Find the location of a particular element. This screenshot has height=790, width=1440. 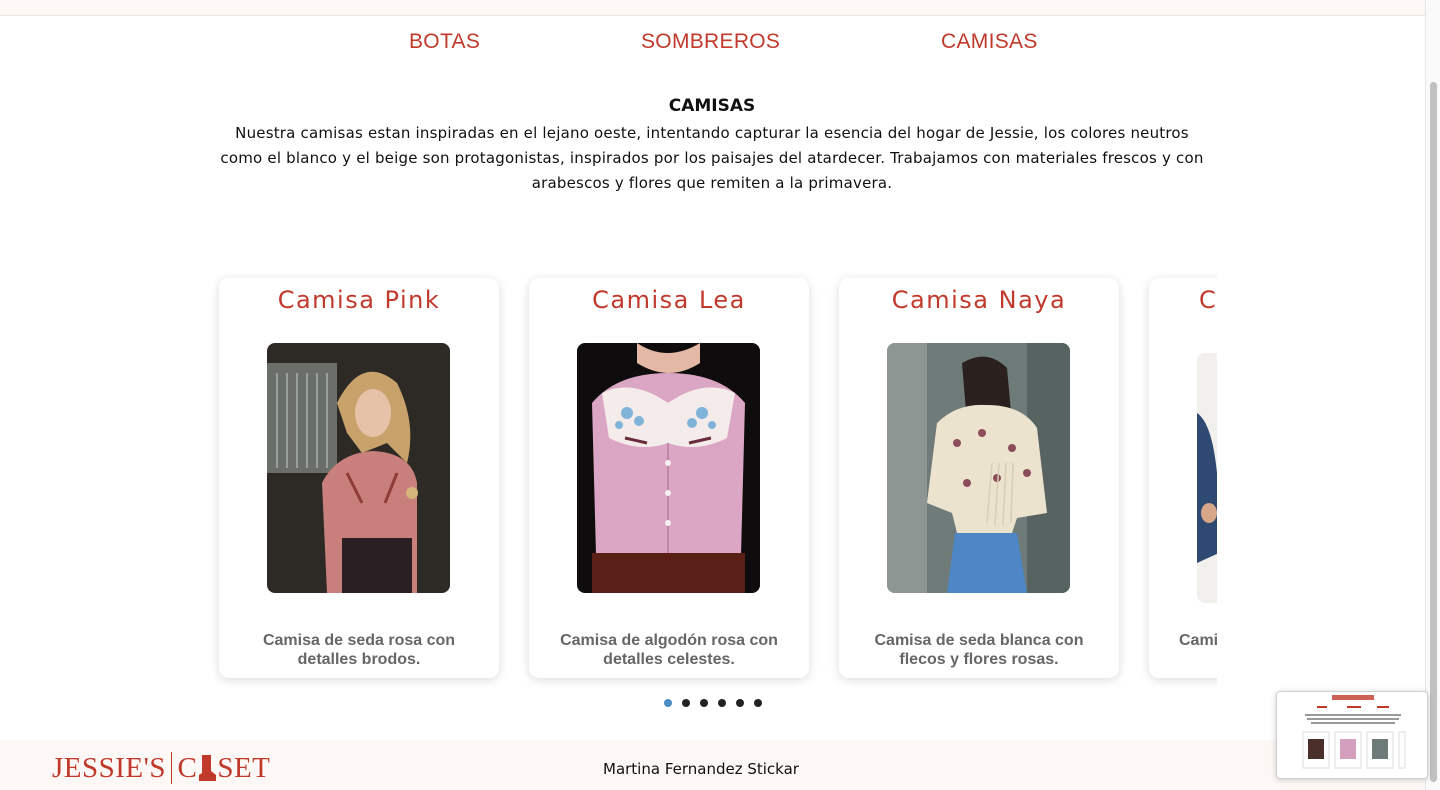

product-title: Camisa Lea is located at coordinates (669, 300).